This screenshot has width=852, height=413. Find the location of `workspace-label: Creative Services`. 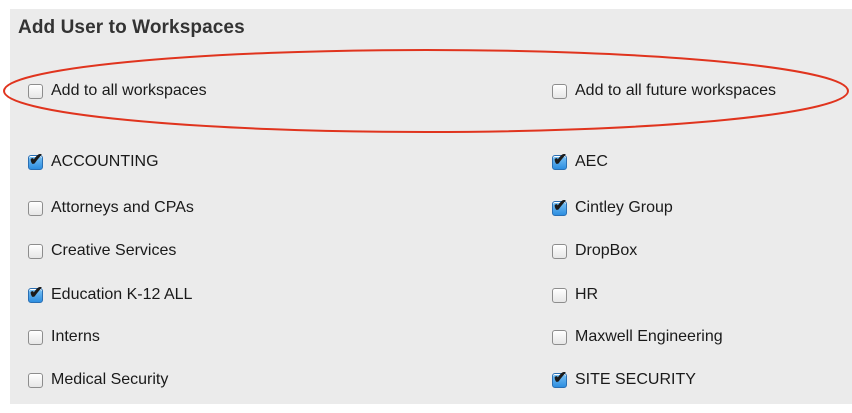

workspace-label: Creative Services is located at coordinates (114, 250).